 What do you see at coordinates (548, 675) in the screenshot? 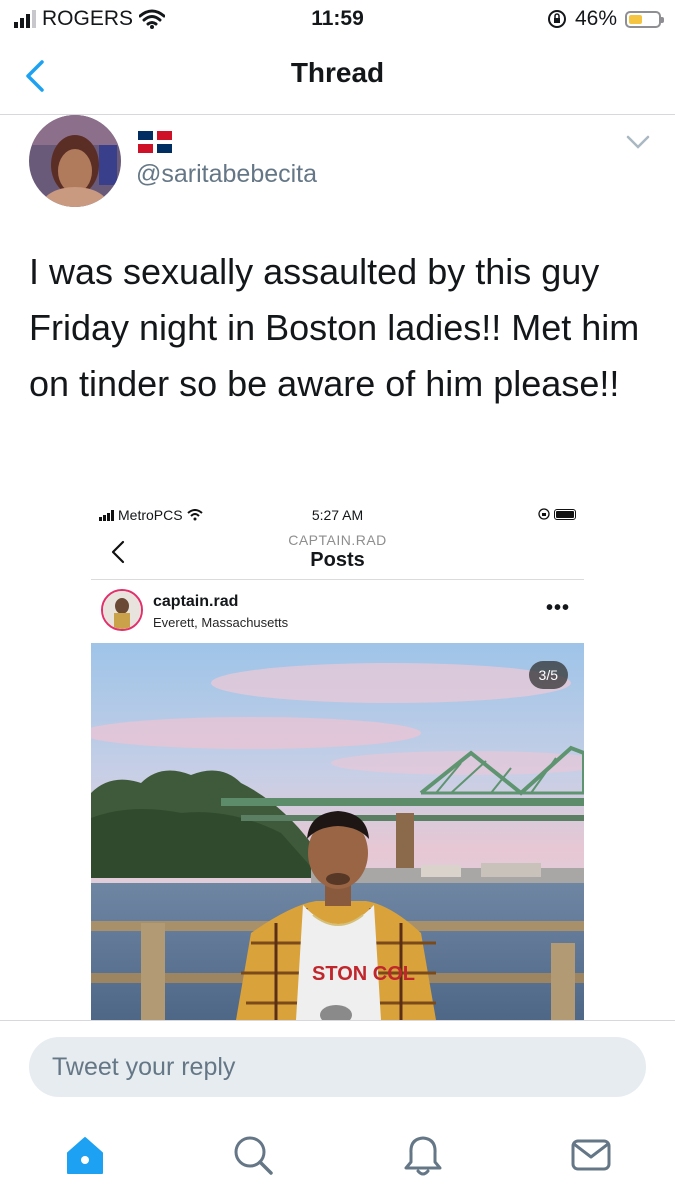
I see `embed-photo-counter: 3/5` at bounding box center [548, 675].